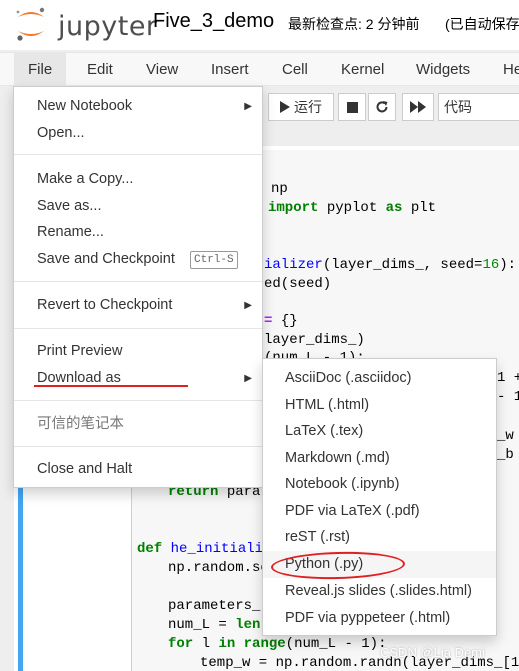  I want to click on code-line: num_L = len(, so click(218, 625).